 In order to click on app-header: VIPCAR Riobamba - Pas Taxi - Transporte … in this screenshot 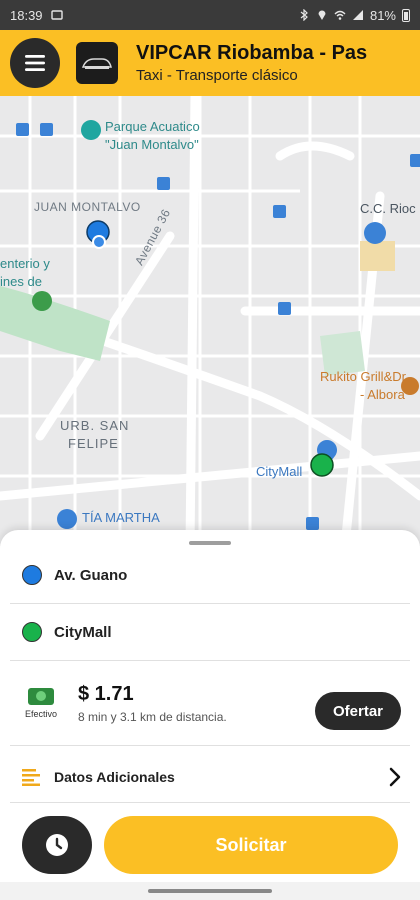, I will do `click(210, 63)`.